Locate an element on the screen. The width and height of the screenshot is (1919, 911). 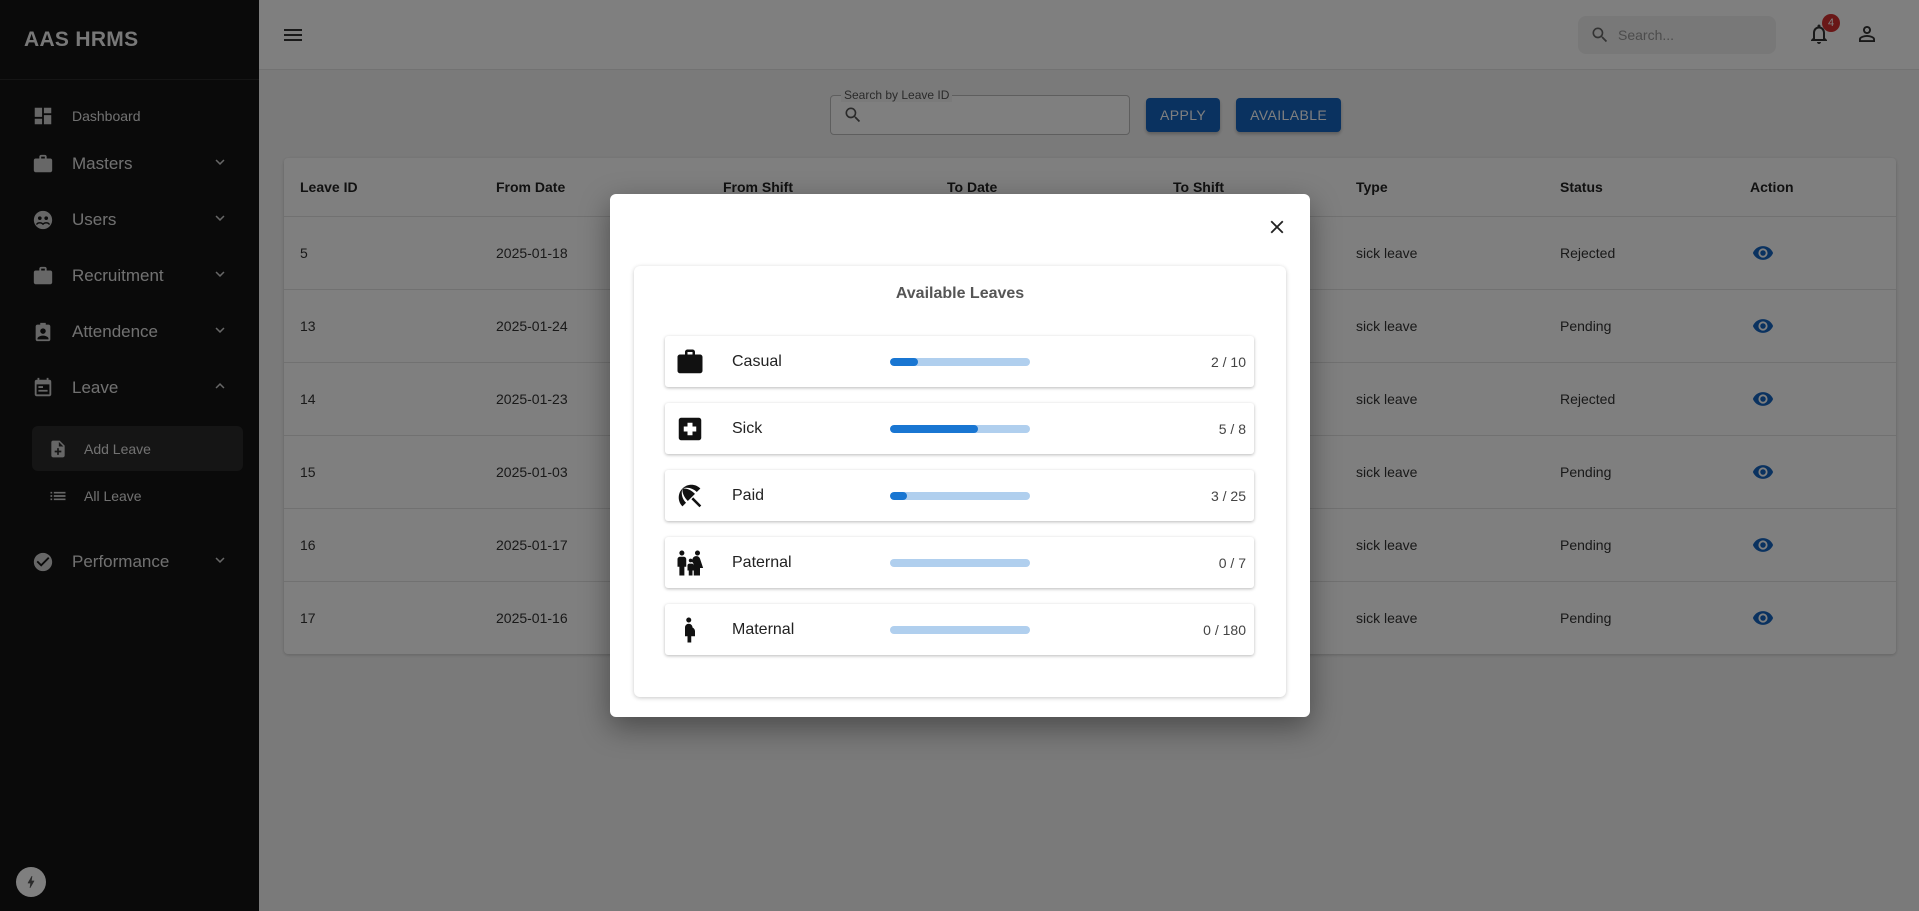
leave-name: Paid is located at coordinates (748, 495).